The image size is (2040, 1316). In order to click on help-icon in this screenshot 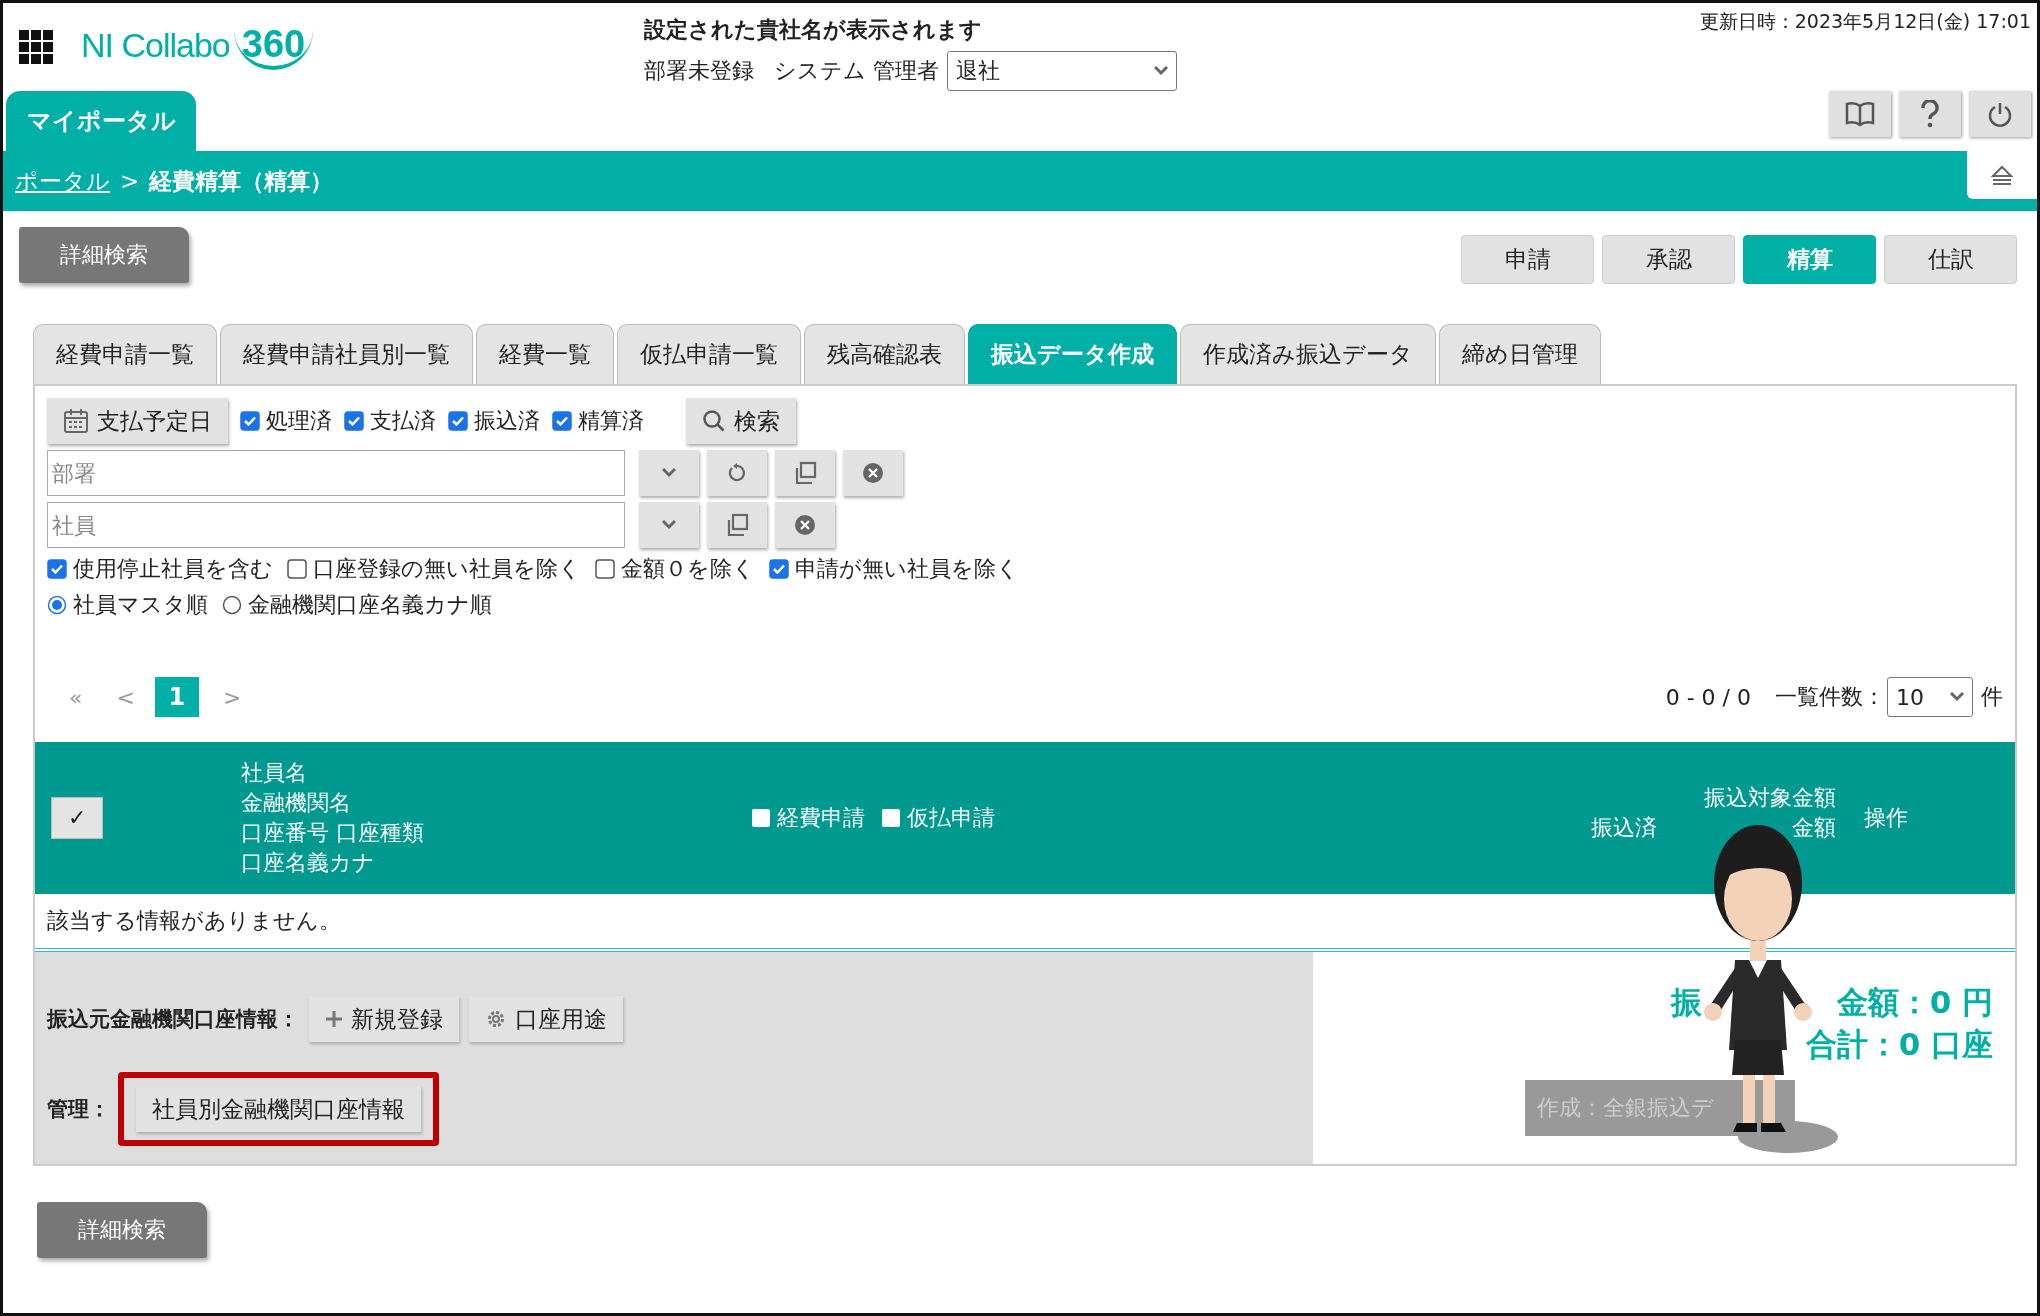, I will do `click(1930, 114)`.